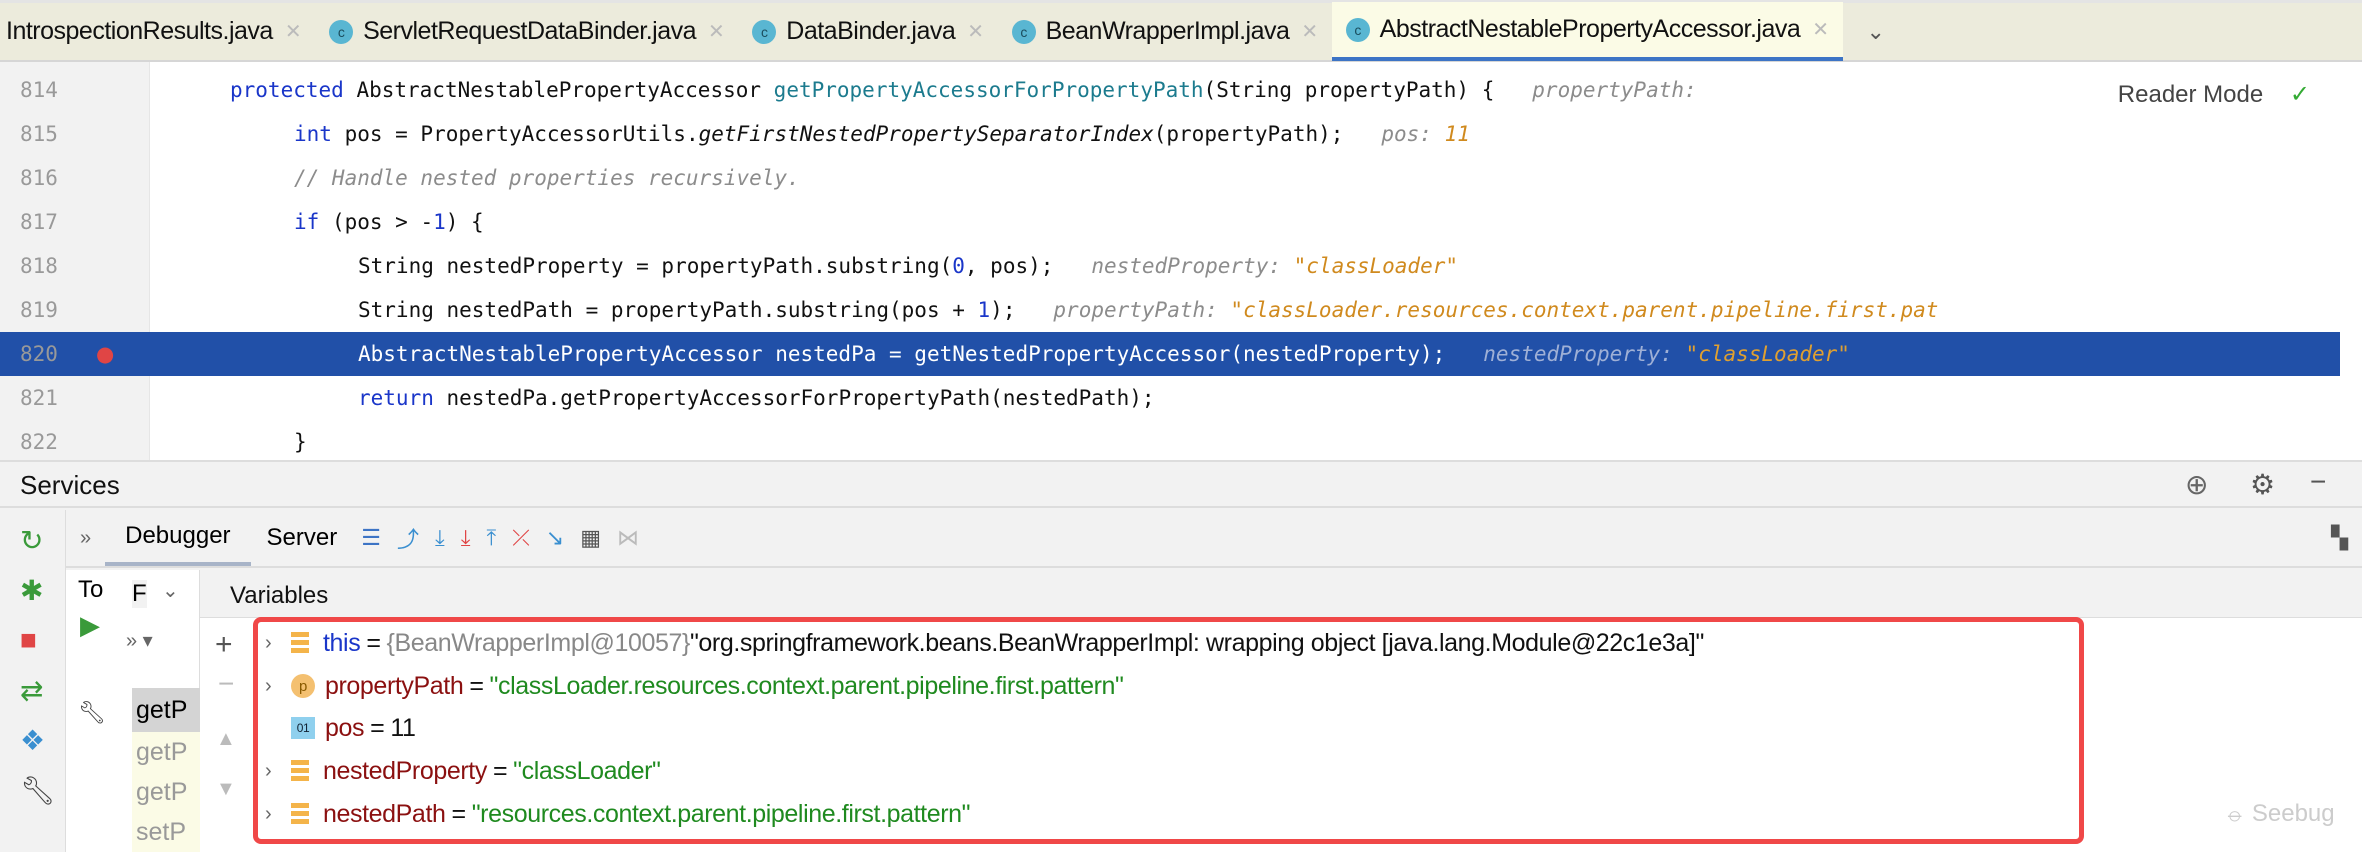 This screenshot has width=2362, height=852. I want to click on debugger-toolbar: » Debugger Server ☰ ⤴ ⤓ ⤓ ⤒ ⤫ ↘ ▦ ⋈ ▚, so click(1214, 539).